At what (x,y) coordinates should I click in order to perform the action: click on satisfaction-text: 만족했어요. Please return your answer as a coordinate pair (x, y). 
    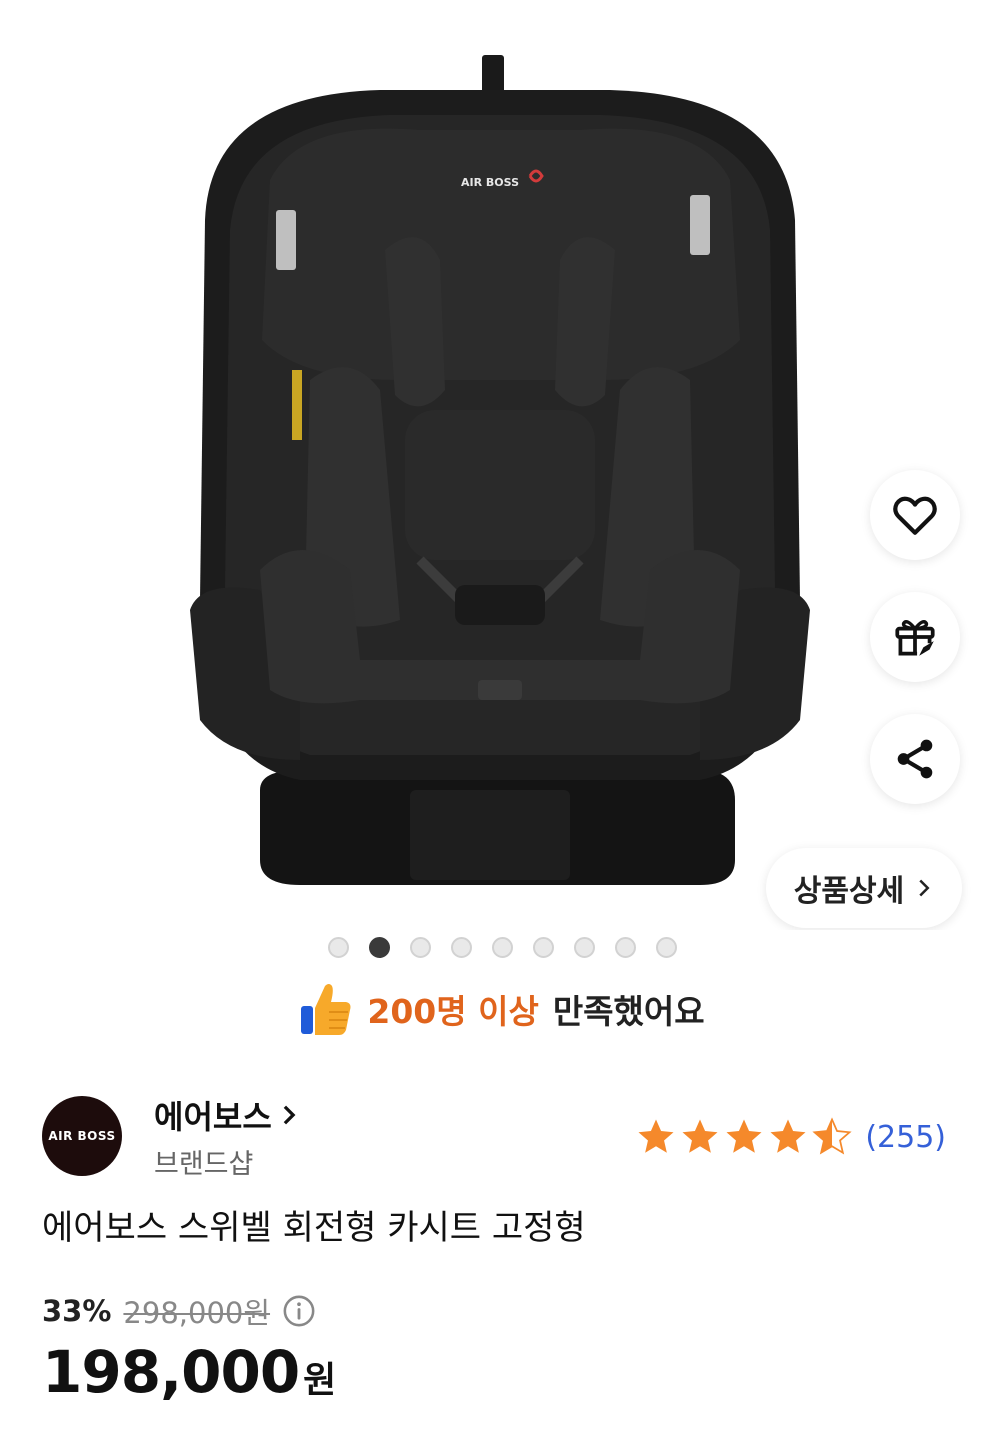
    Looking at the image, I should click on (628, 1011).